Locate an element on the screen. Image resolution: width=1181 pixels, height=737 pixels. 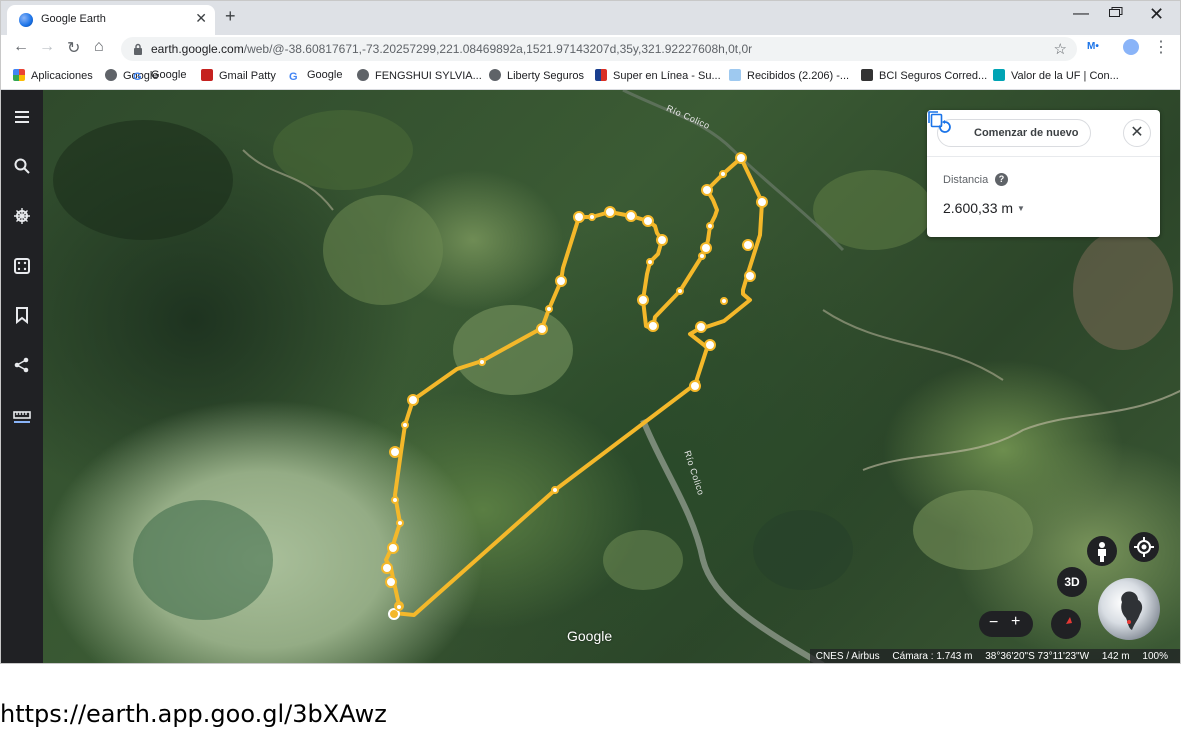
share-icon is located at coordinates (22, 365).